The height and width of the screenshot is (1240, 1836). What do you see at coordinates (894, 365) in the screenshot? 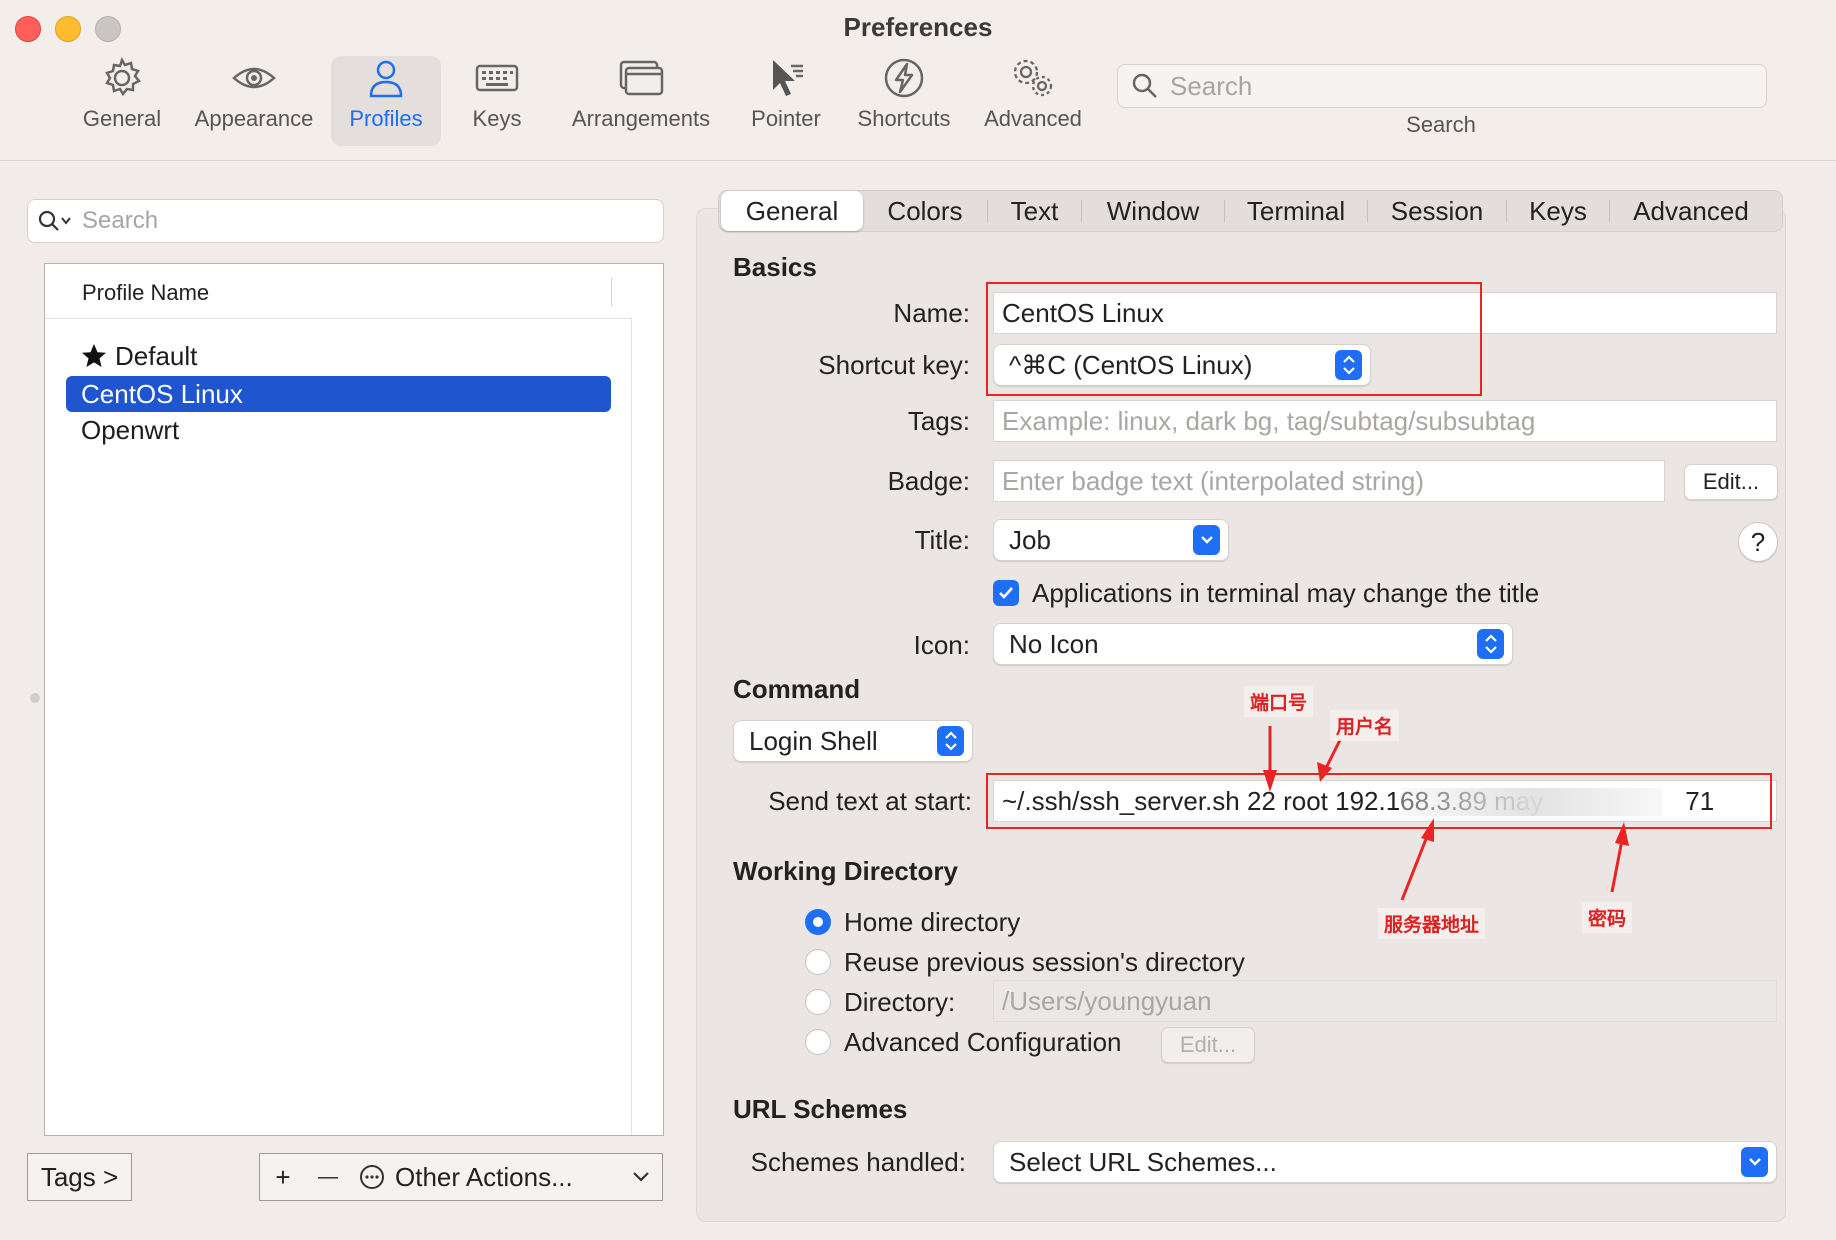
I see `shortcut-key-label: Shortcut key:` at bounding box center [894, 365].